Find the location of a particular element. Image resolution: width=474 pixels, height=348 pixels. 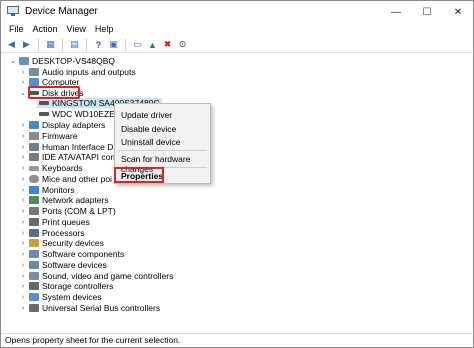

uninstall-icon: ✖ is located at coordinates (167, 44).